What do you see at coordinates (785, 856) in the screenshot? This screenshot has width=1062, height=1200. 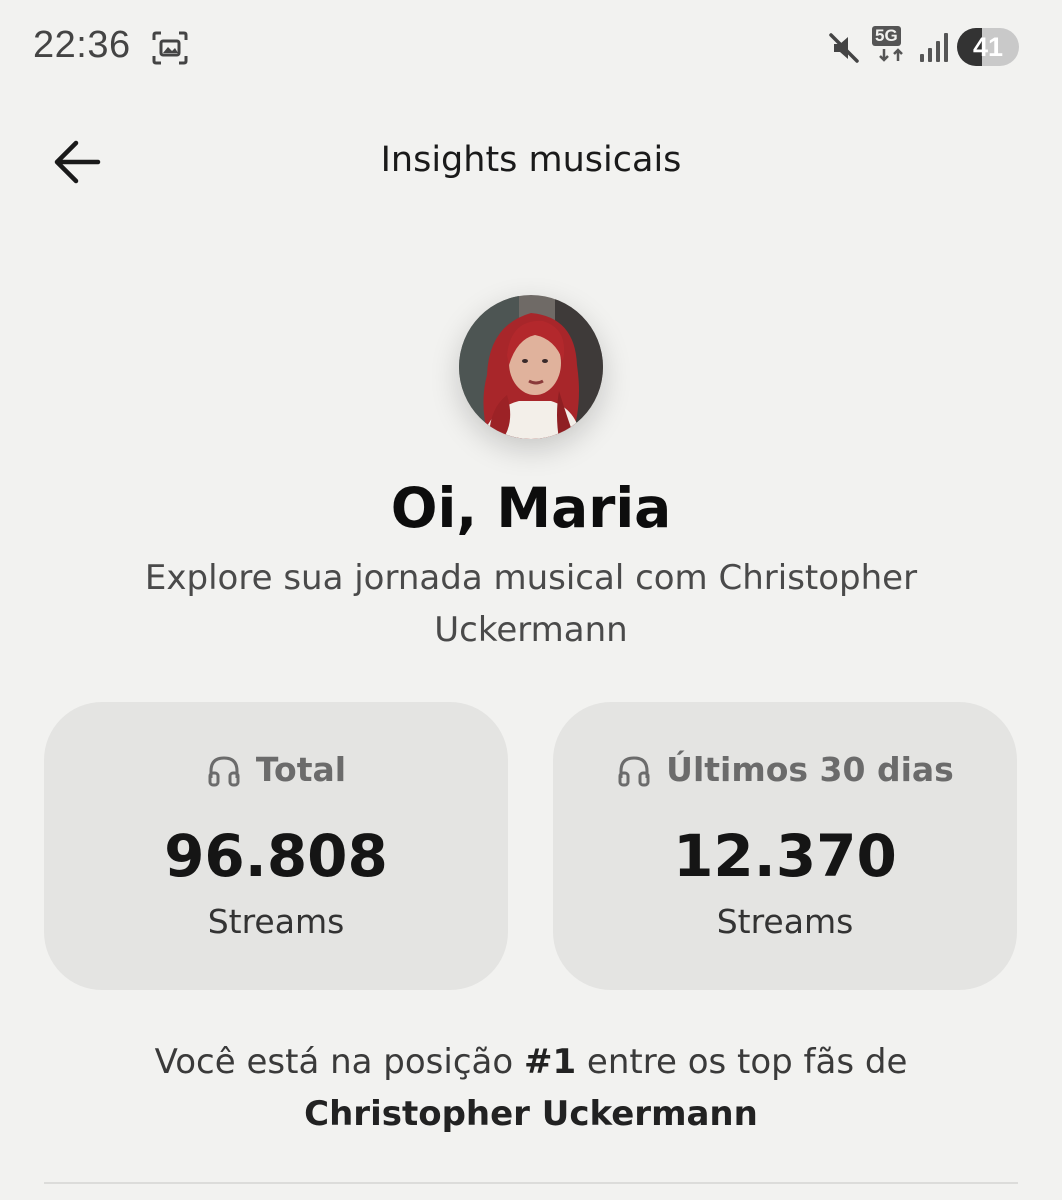 I see `stat-value: 12.370` at bounding box center [785, 856].